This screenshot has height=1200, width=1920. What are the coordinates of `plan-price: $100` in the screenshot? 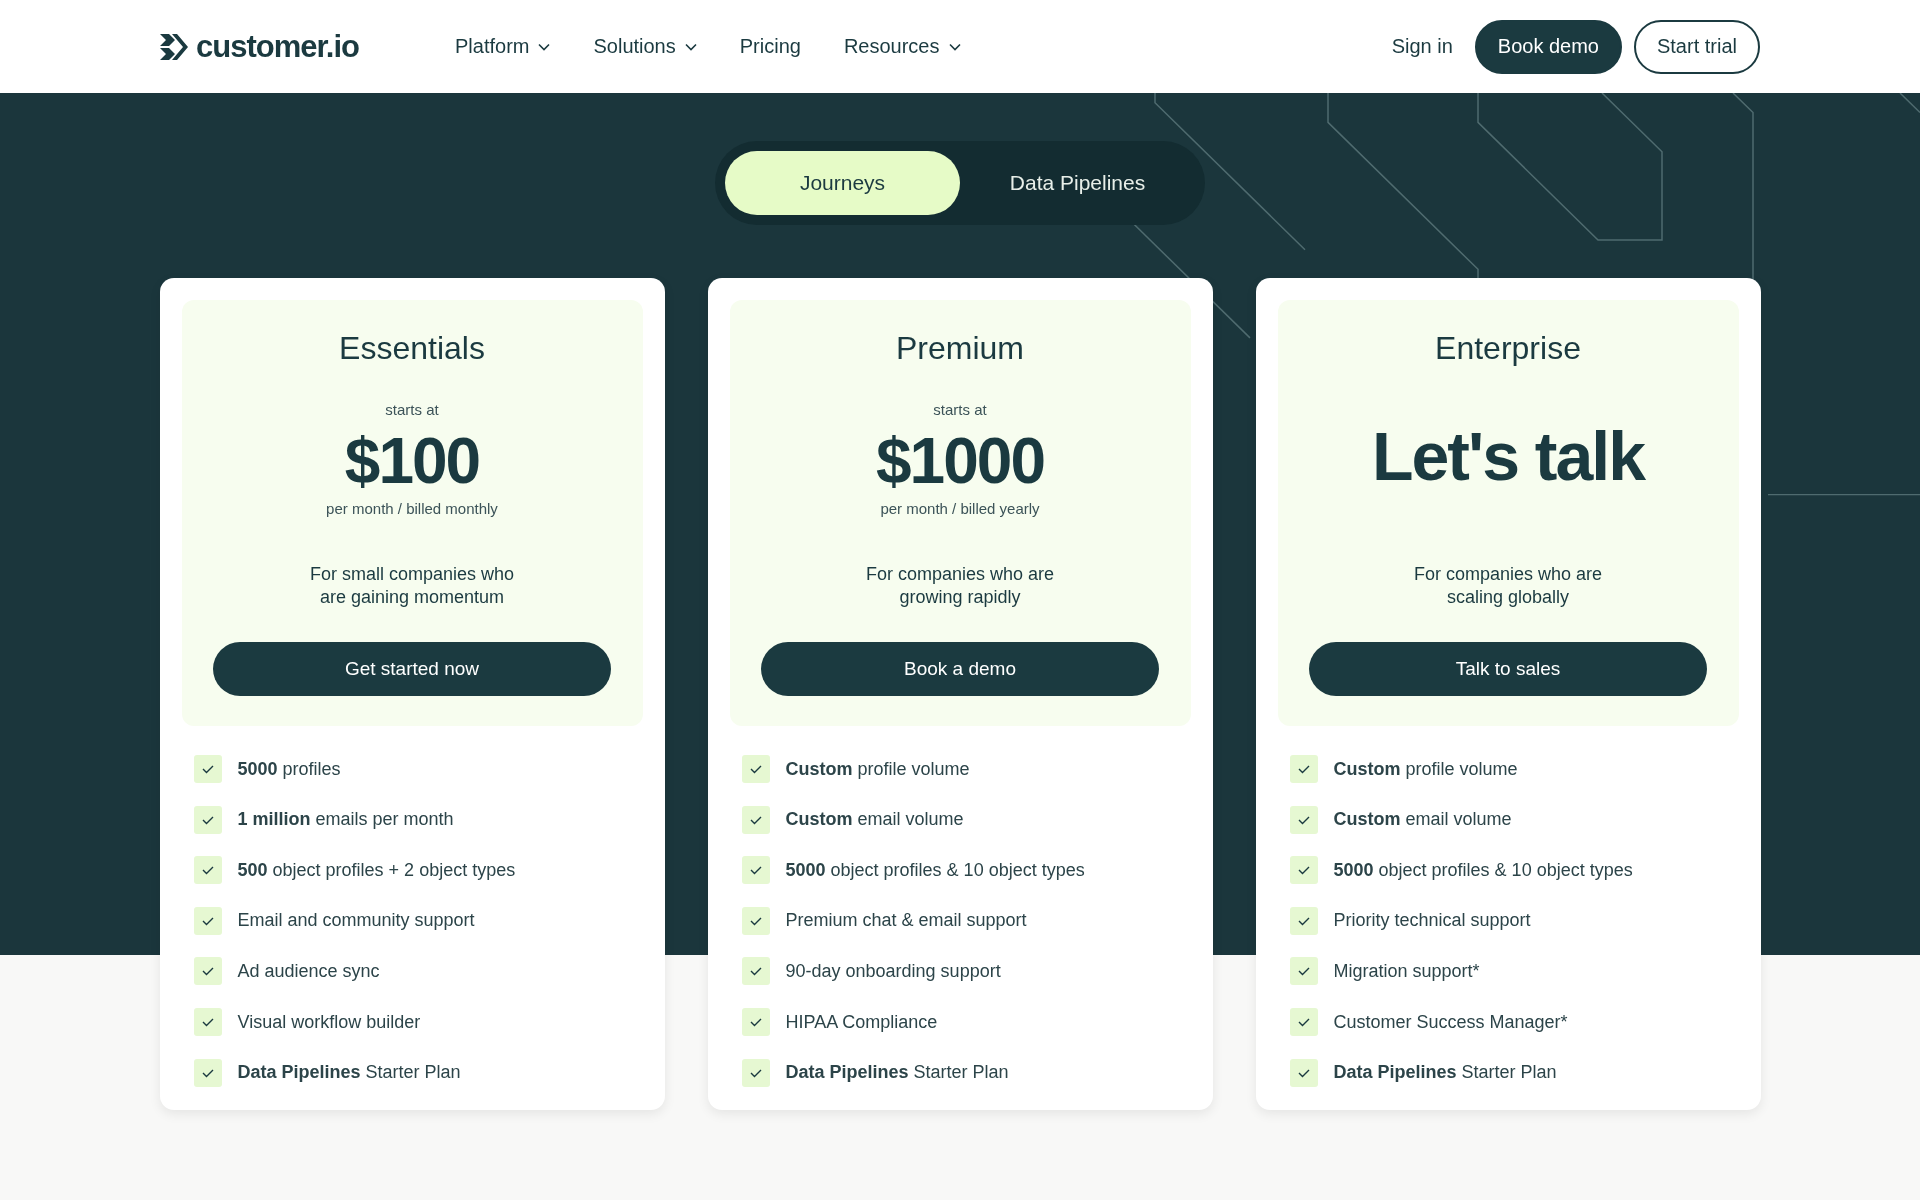 It's located at (412, 461).